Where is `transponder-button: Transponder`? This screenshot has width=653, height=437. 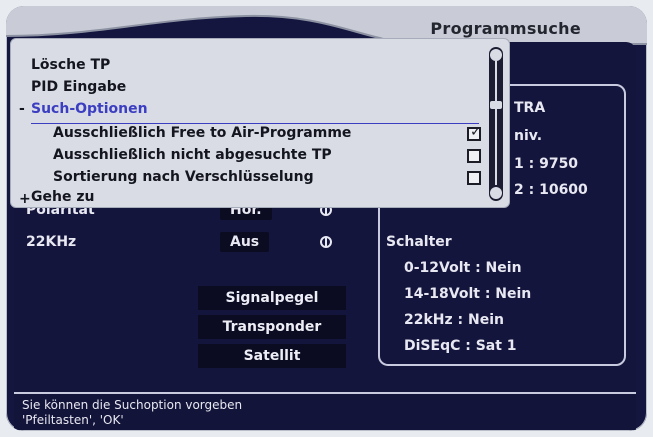 transponder-button: Transponder is located at coordinates (272, 327).